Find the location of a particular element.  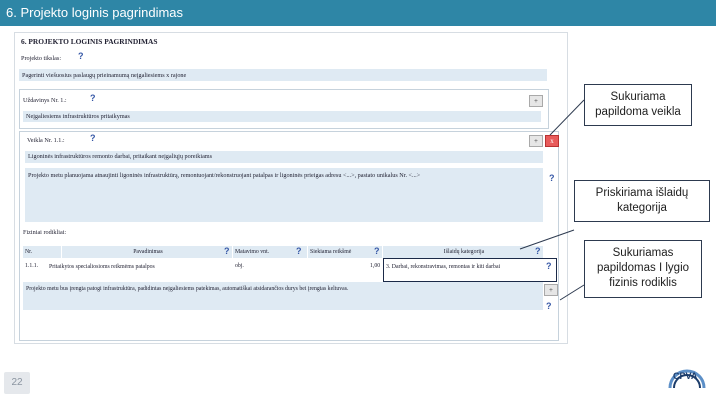

callout-create-activity-line-2: papildoma veikla is located at coordinates (638, 112).